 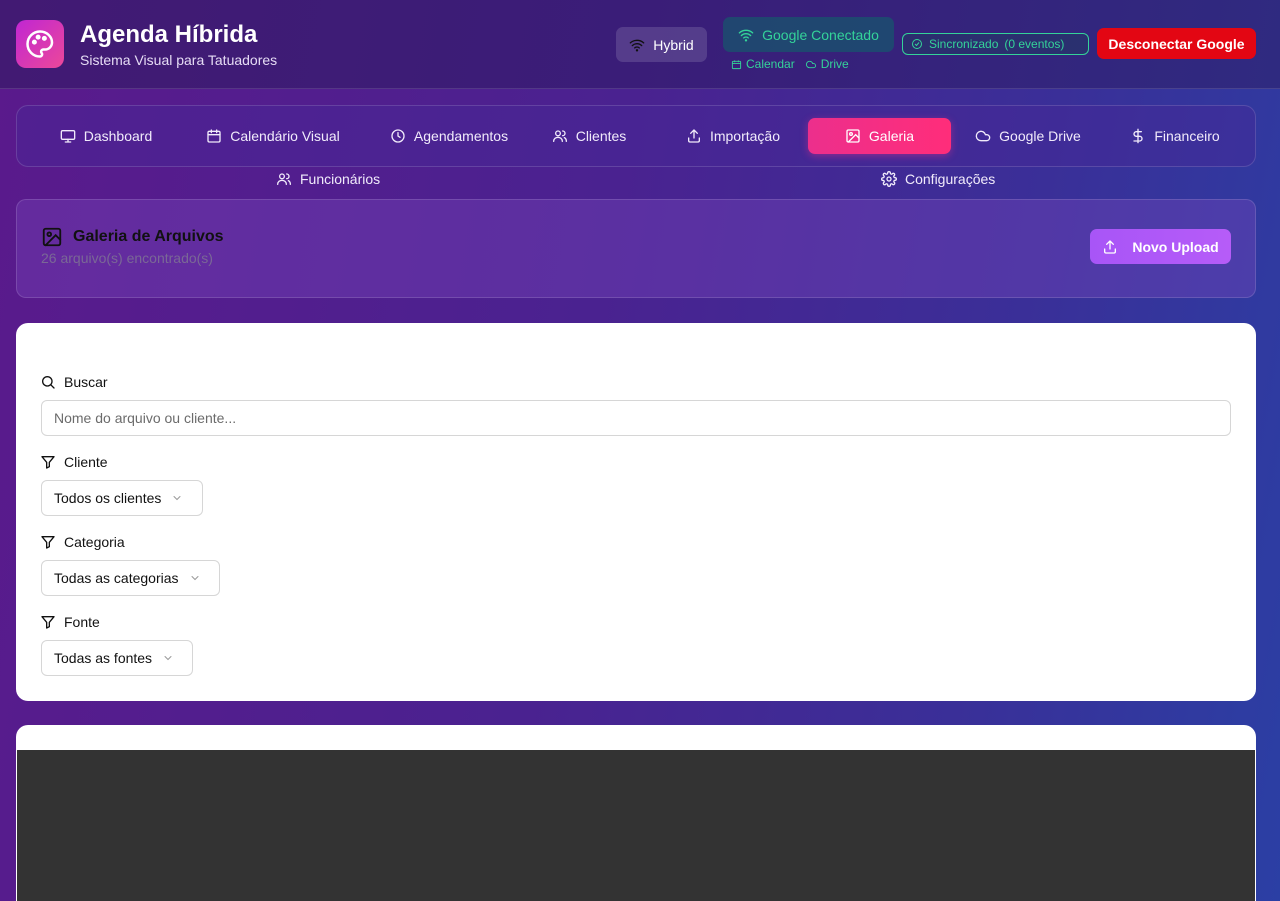 What do you see at coordinates (891, 136) in the screenshot?
I see `nav-galeria-label: Galeria` at bounding box center [891, 136].